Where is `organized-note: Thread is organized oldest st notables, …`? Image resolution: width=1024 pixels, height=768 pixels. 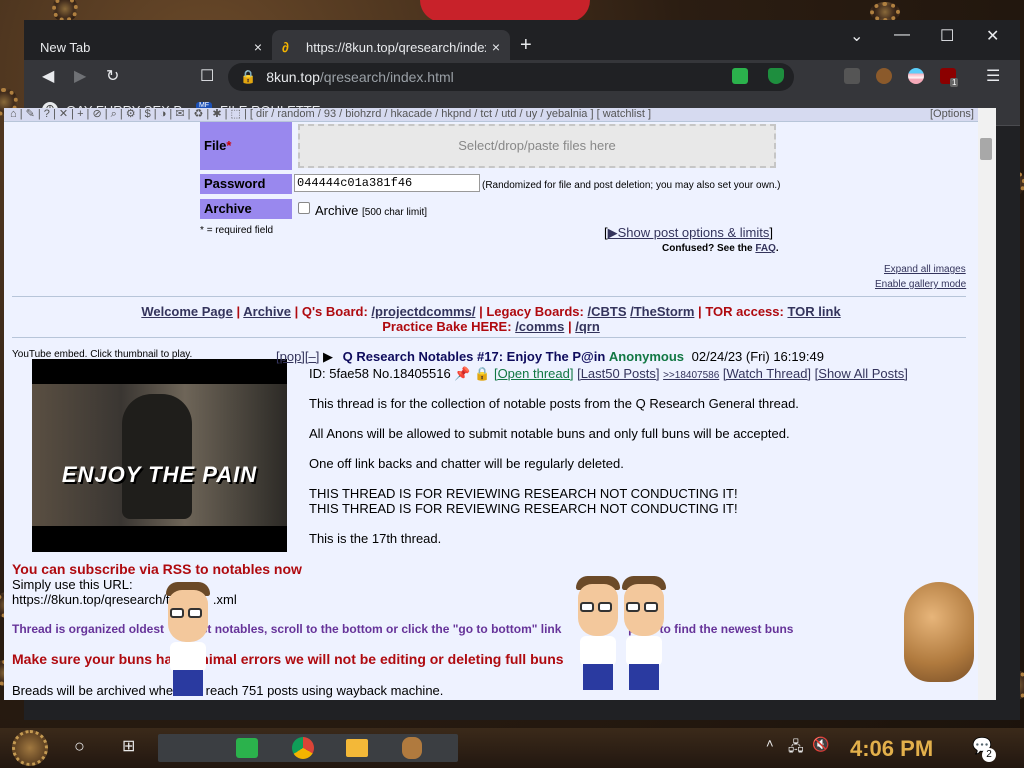 organized-note: Thread is organized oldest st notables, … is located at coordinates (403, 629).